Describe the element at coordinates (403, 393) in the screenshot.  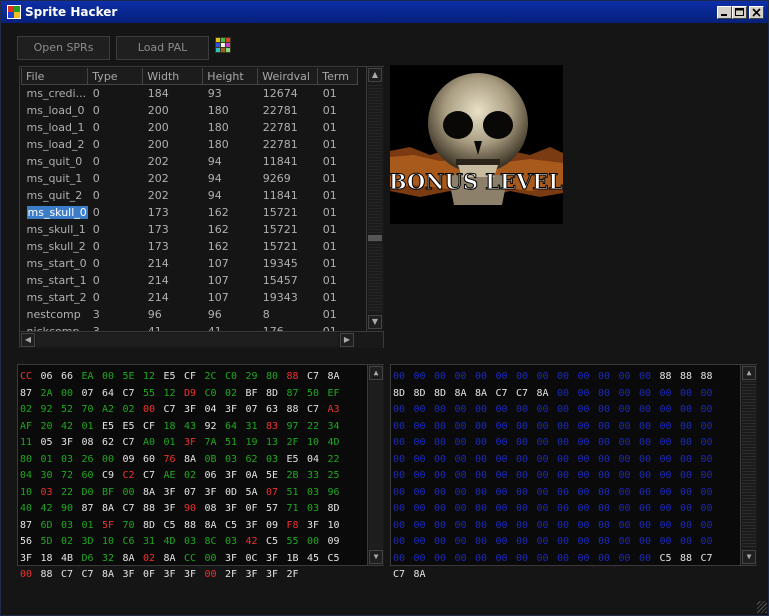
I see `hex-byte: 8D` at that location.